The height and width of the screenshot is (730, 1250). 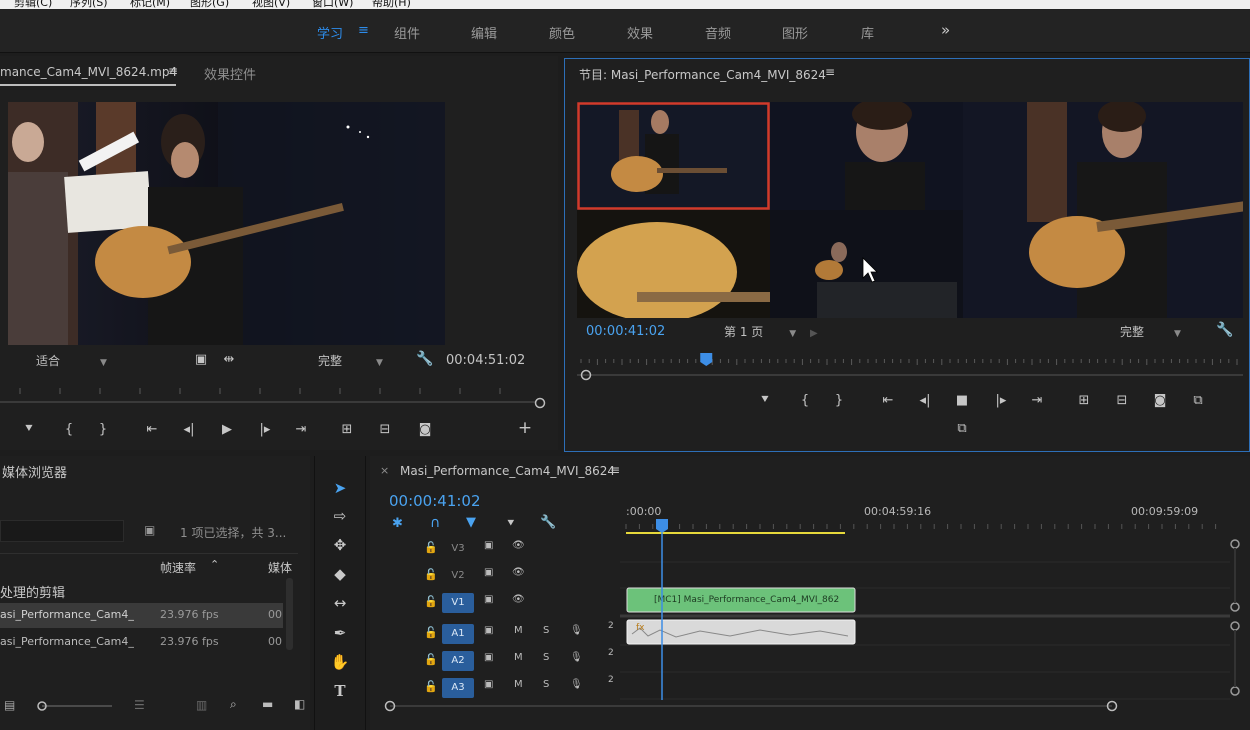 I want to click on track-header-v3: 🔓 V3 ▣ 👁, so click(x=520, y=548).